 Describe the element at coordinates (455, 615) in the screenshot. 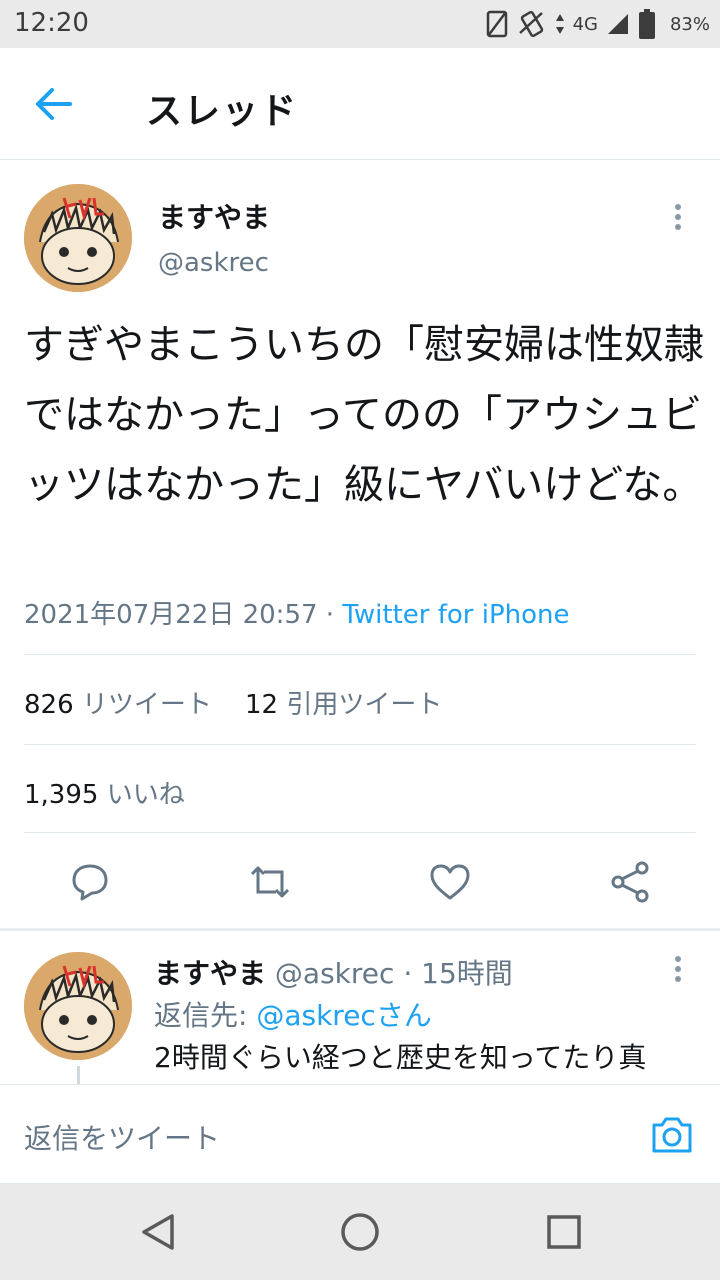

I see `tweet-source-link: Twitter for iPhone` at that location.